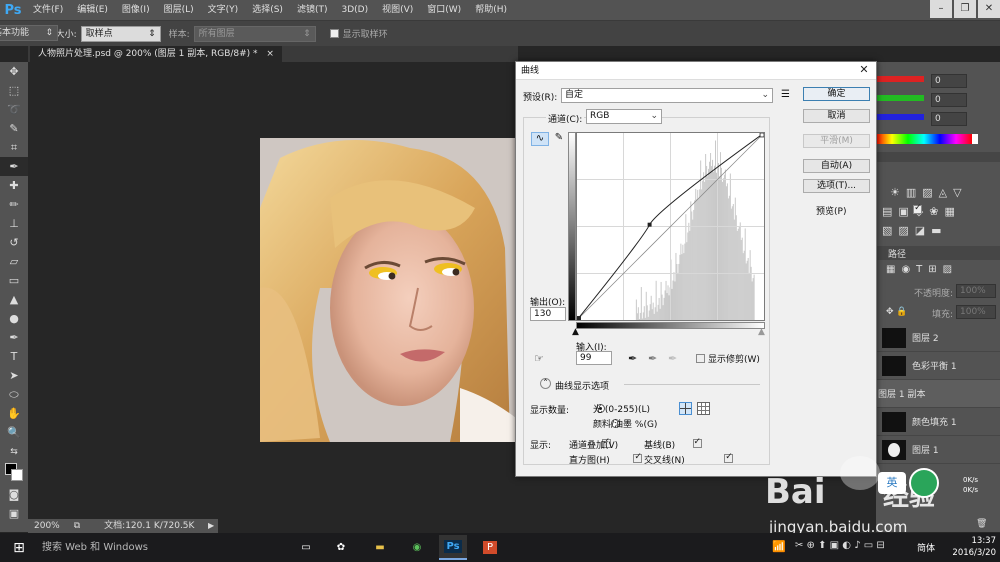 This screenshot has width=1000, height=562. Describe the element at coordinates (836, 94) in the screenshot. I see `ok-button: 确定` at that location.